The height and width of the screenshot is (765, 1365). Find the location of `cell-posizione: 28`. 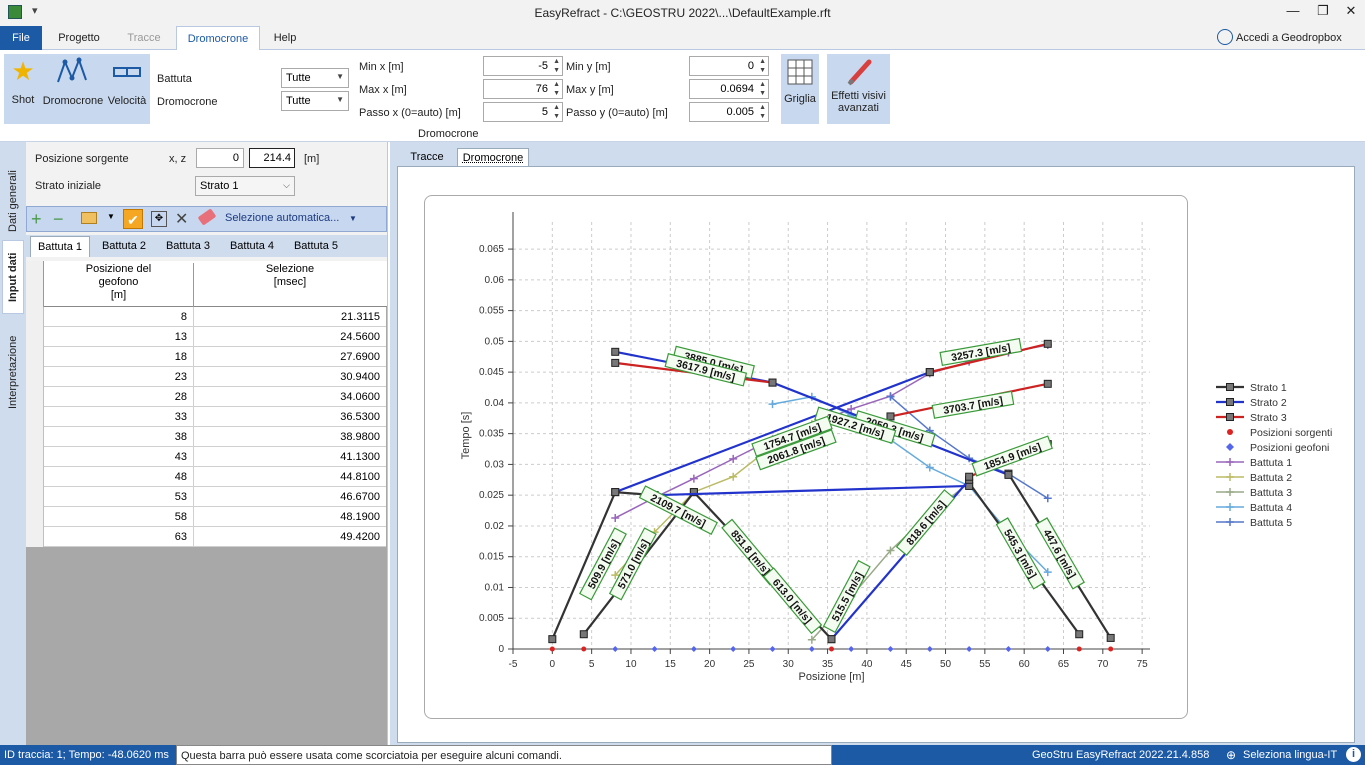

cell-posizione: 28 is located at coordinates (119, 397).